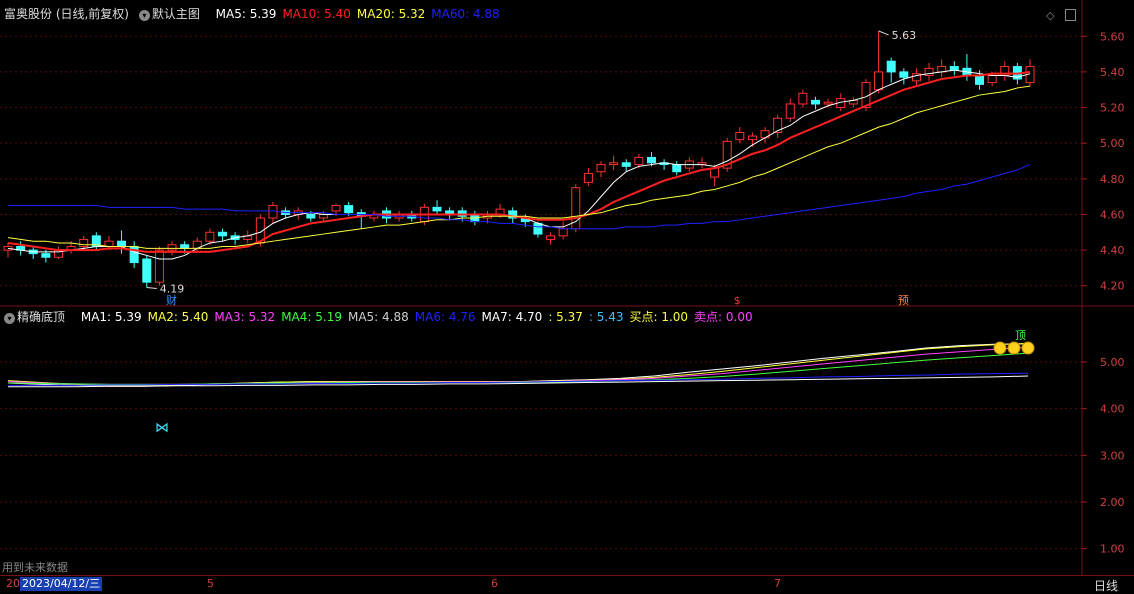 Image resolution: width=1134 pixels, height=594 pixels. I want to click on price-axis-label: 4.40, so click(1112, 250).